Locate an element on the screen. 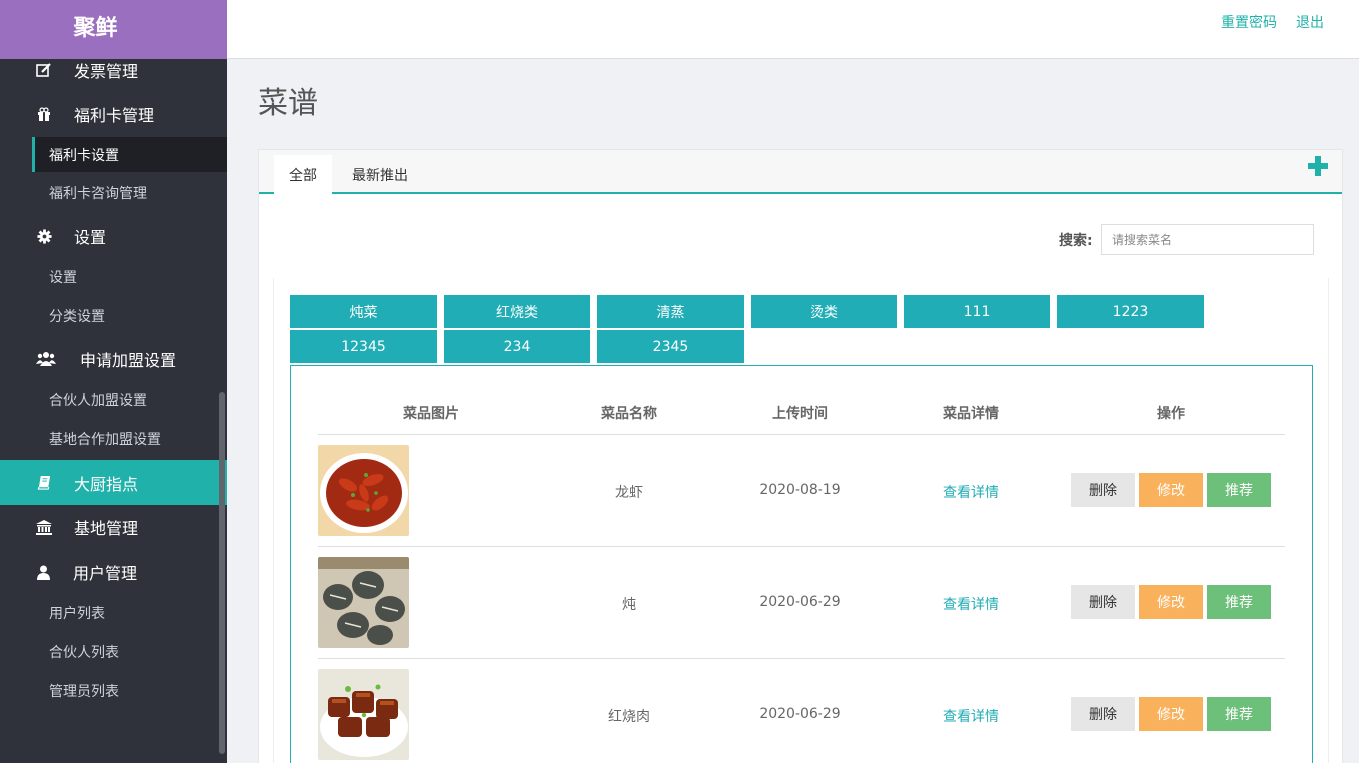 This screenshot has height=763, width=1359. sidebar-subitem-label: 分类设置 is located at coordinates (77, 317).